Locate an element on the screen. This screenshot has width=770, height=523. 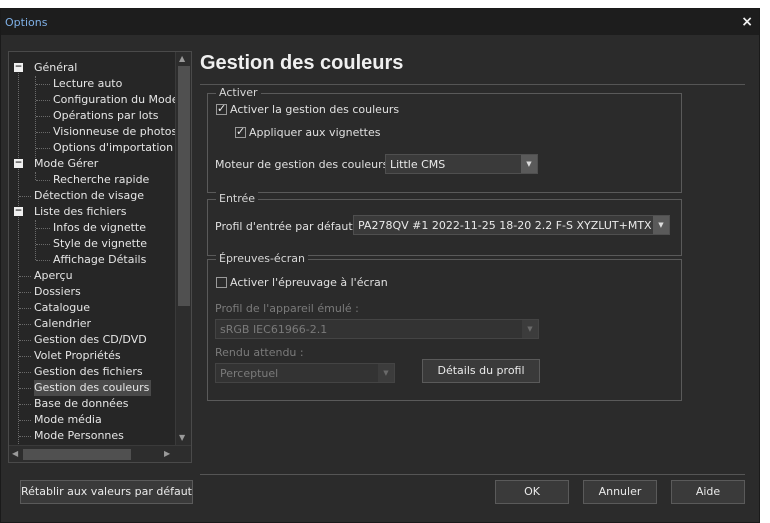
activer-legend: Activer is located at coordinates (238, 92).